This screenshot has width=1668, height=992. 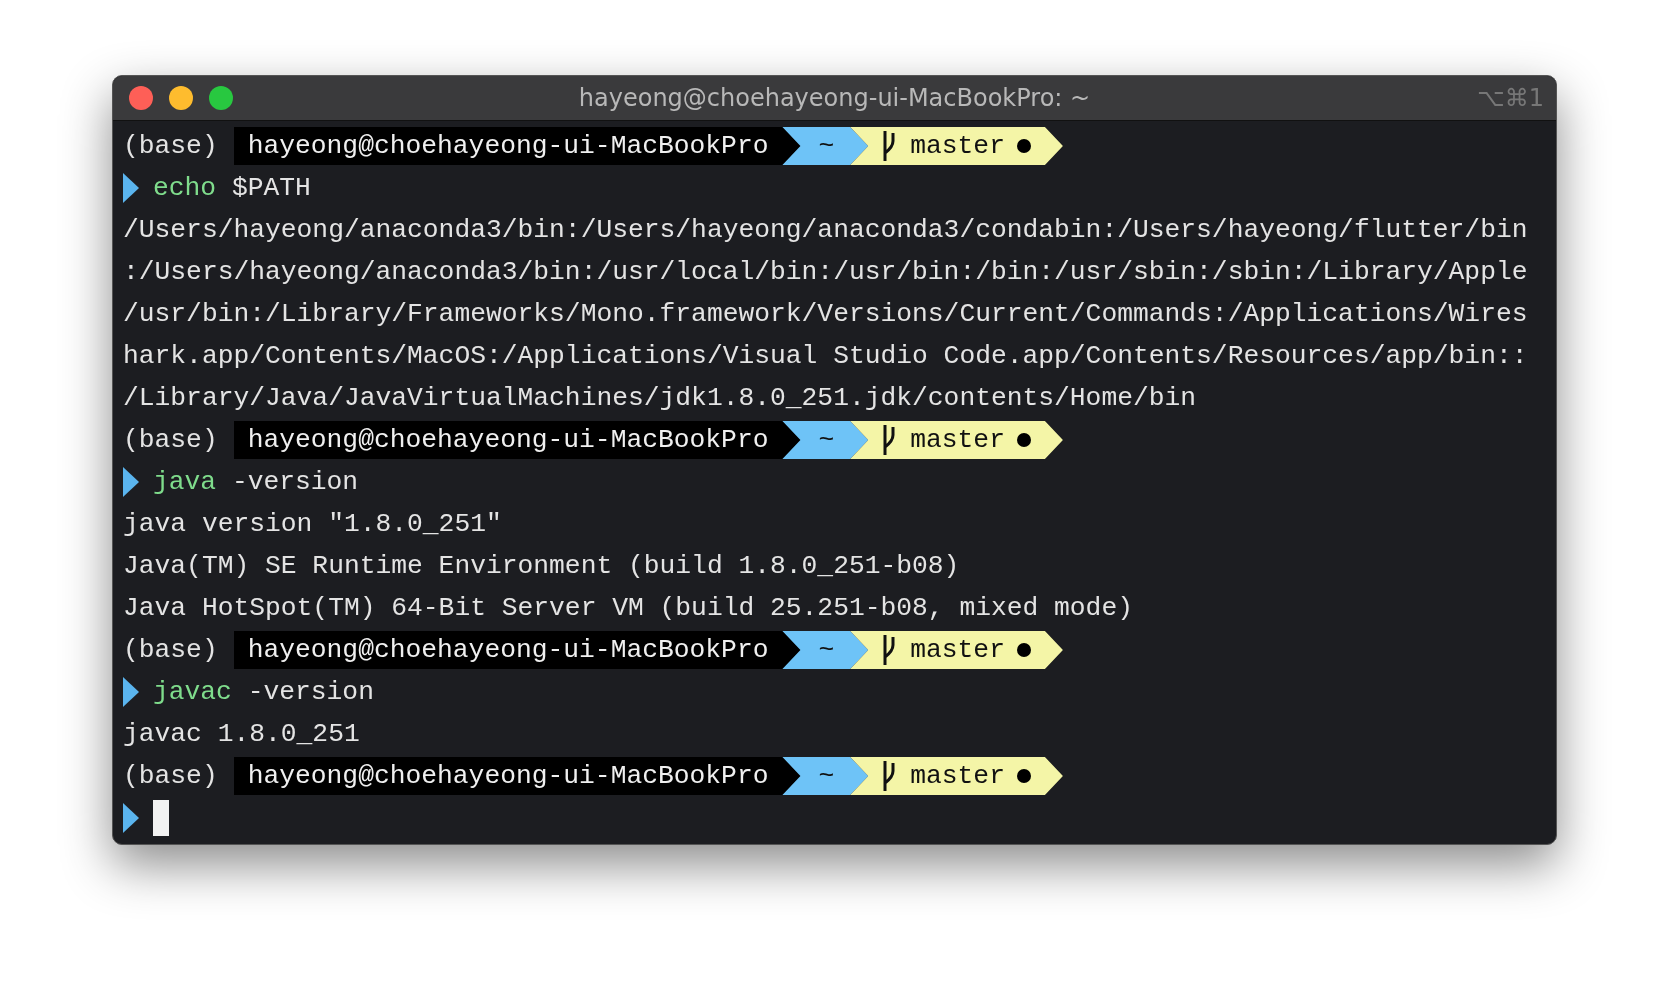 I want to click on output-text: javac 1.8.0_251, so click(x=241, y=734).